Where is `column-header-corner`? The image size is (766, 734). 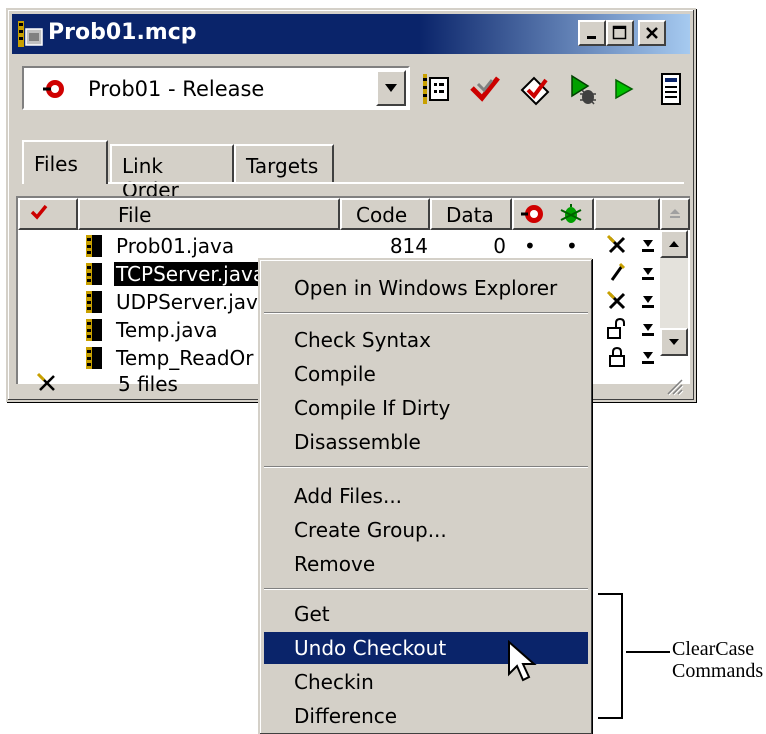
column-header-corner is located at coordinates (675, 214).